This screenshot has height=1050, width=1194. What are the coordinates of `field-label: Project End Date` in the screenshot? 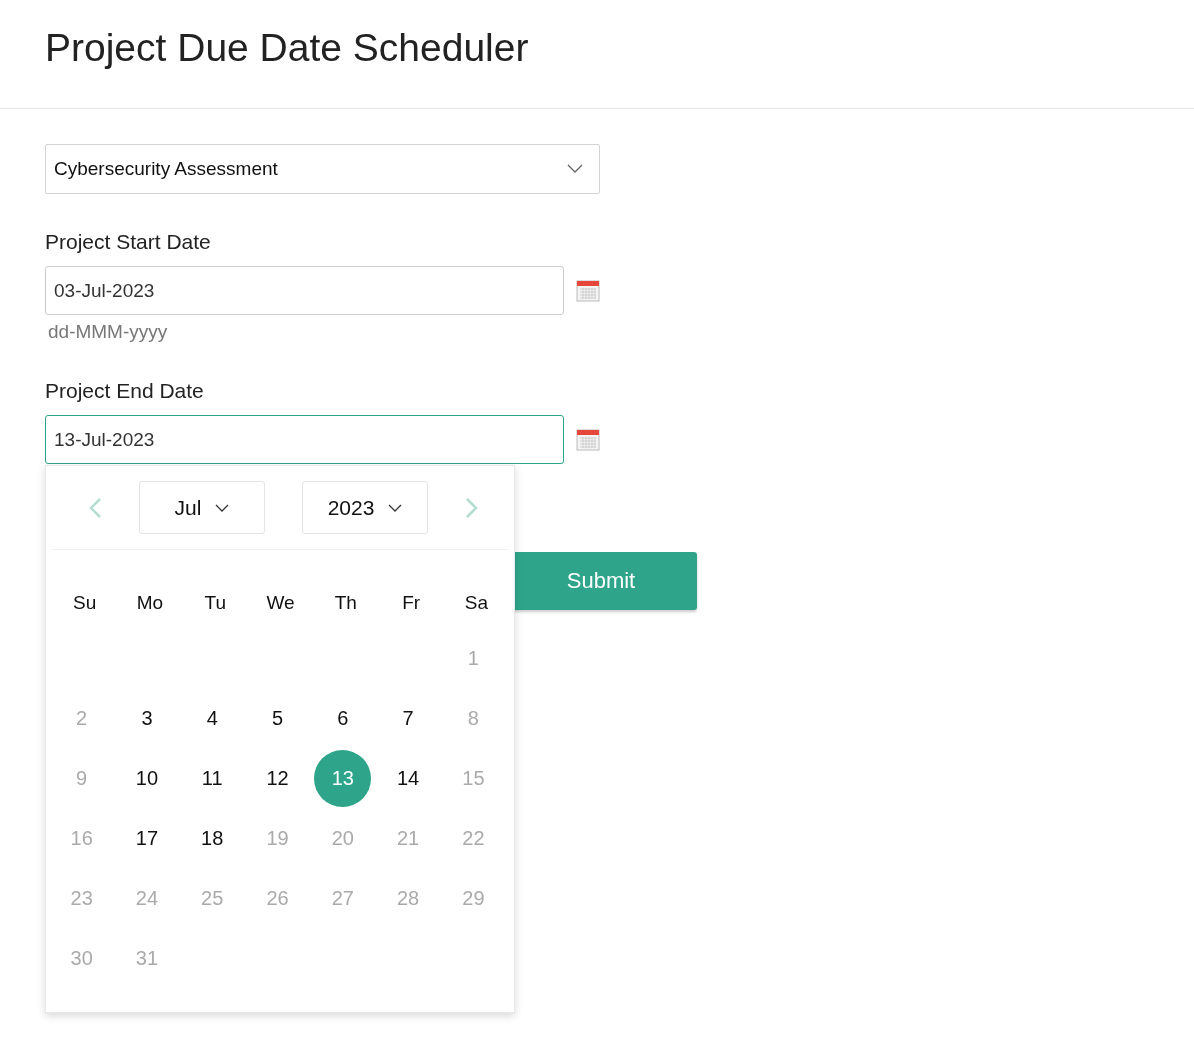 It's located at (125, 391).